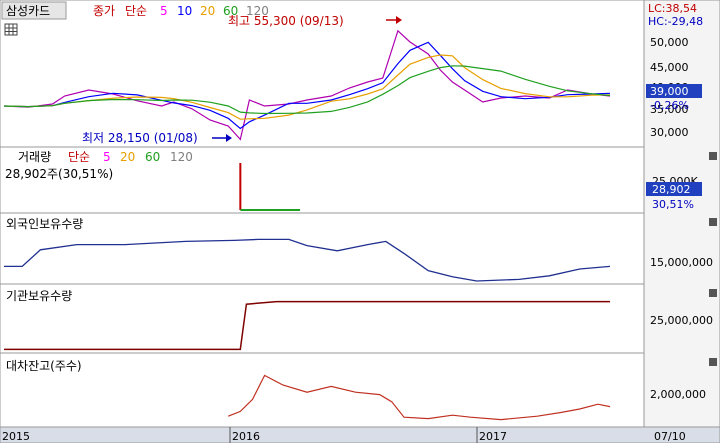  Describe the element at coordinates (11, 29) in the screenshot. I see `table-icon` at that location.